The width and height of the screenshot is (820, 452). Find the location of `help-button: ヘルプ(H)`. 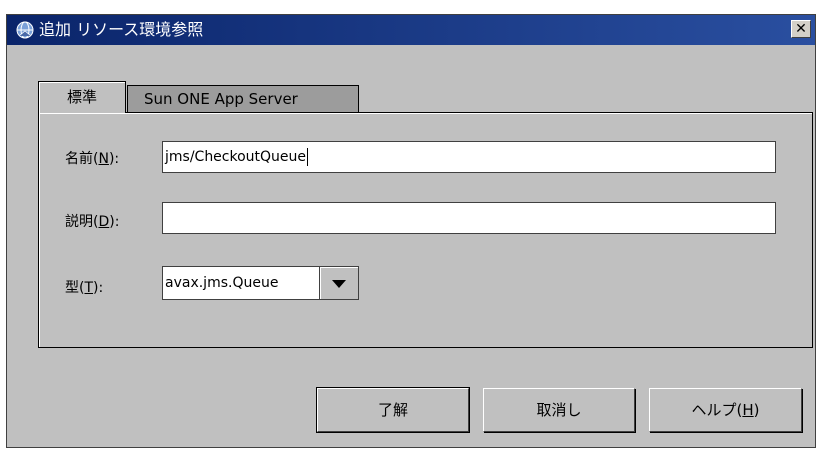

help-button: ヘルプ(H) is located at coordinates (725, 410).